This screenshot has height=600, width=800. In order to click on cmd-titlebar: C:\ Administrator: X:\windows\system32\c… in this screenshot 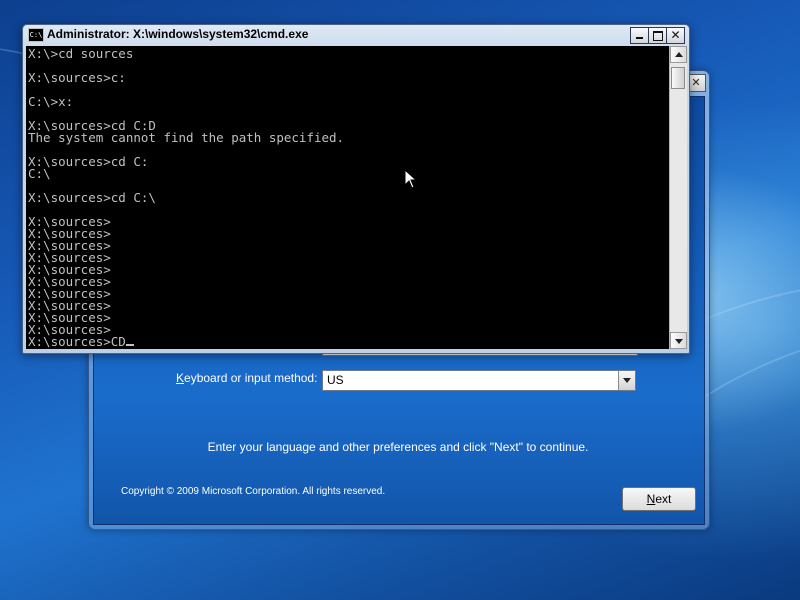, I will do `click(356, 35)`.